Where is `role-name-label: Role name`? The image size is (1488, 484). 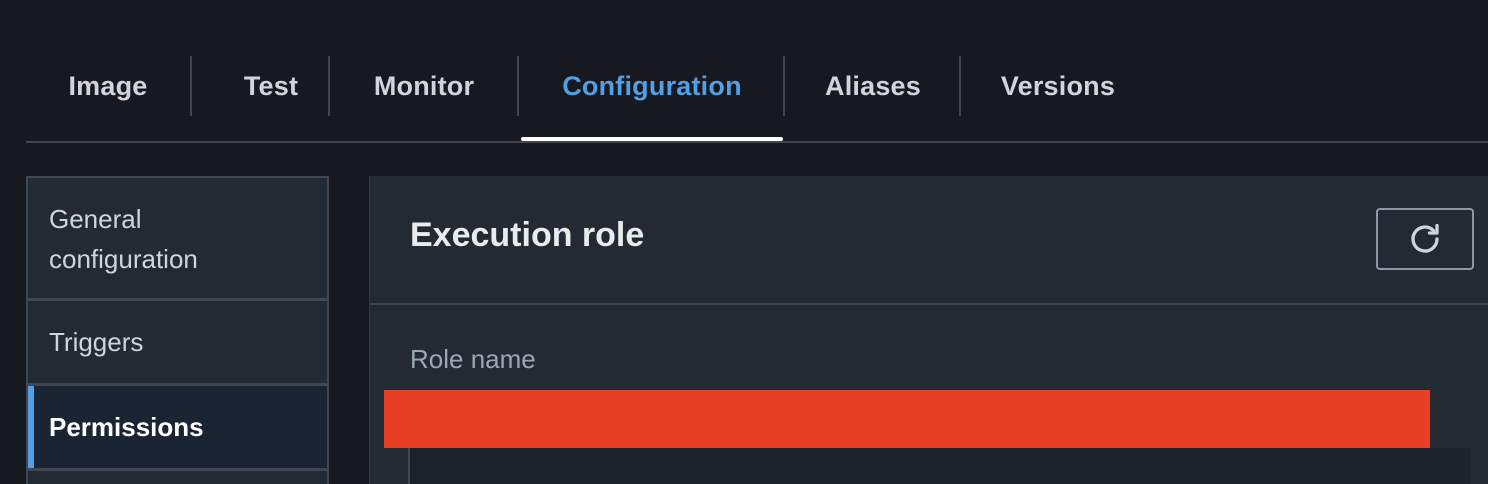
role-name-label: Role name is located at coordinates (473, 359).